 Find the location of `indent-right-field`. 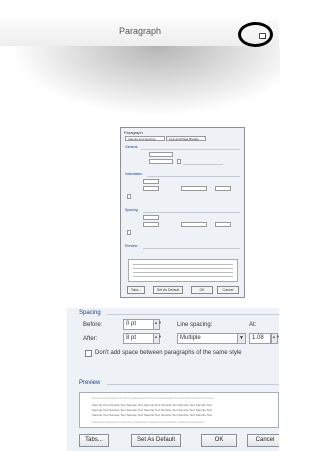

indent-right-field is located at coordinates (151, 188).